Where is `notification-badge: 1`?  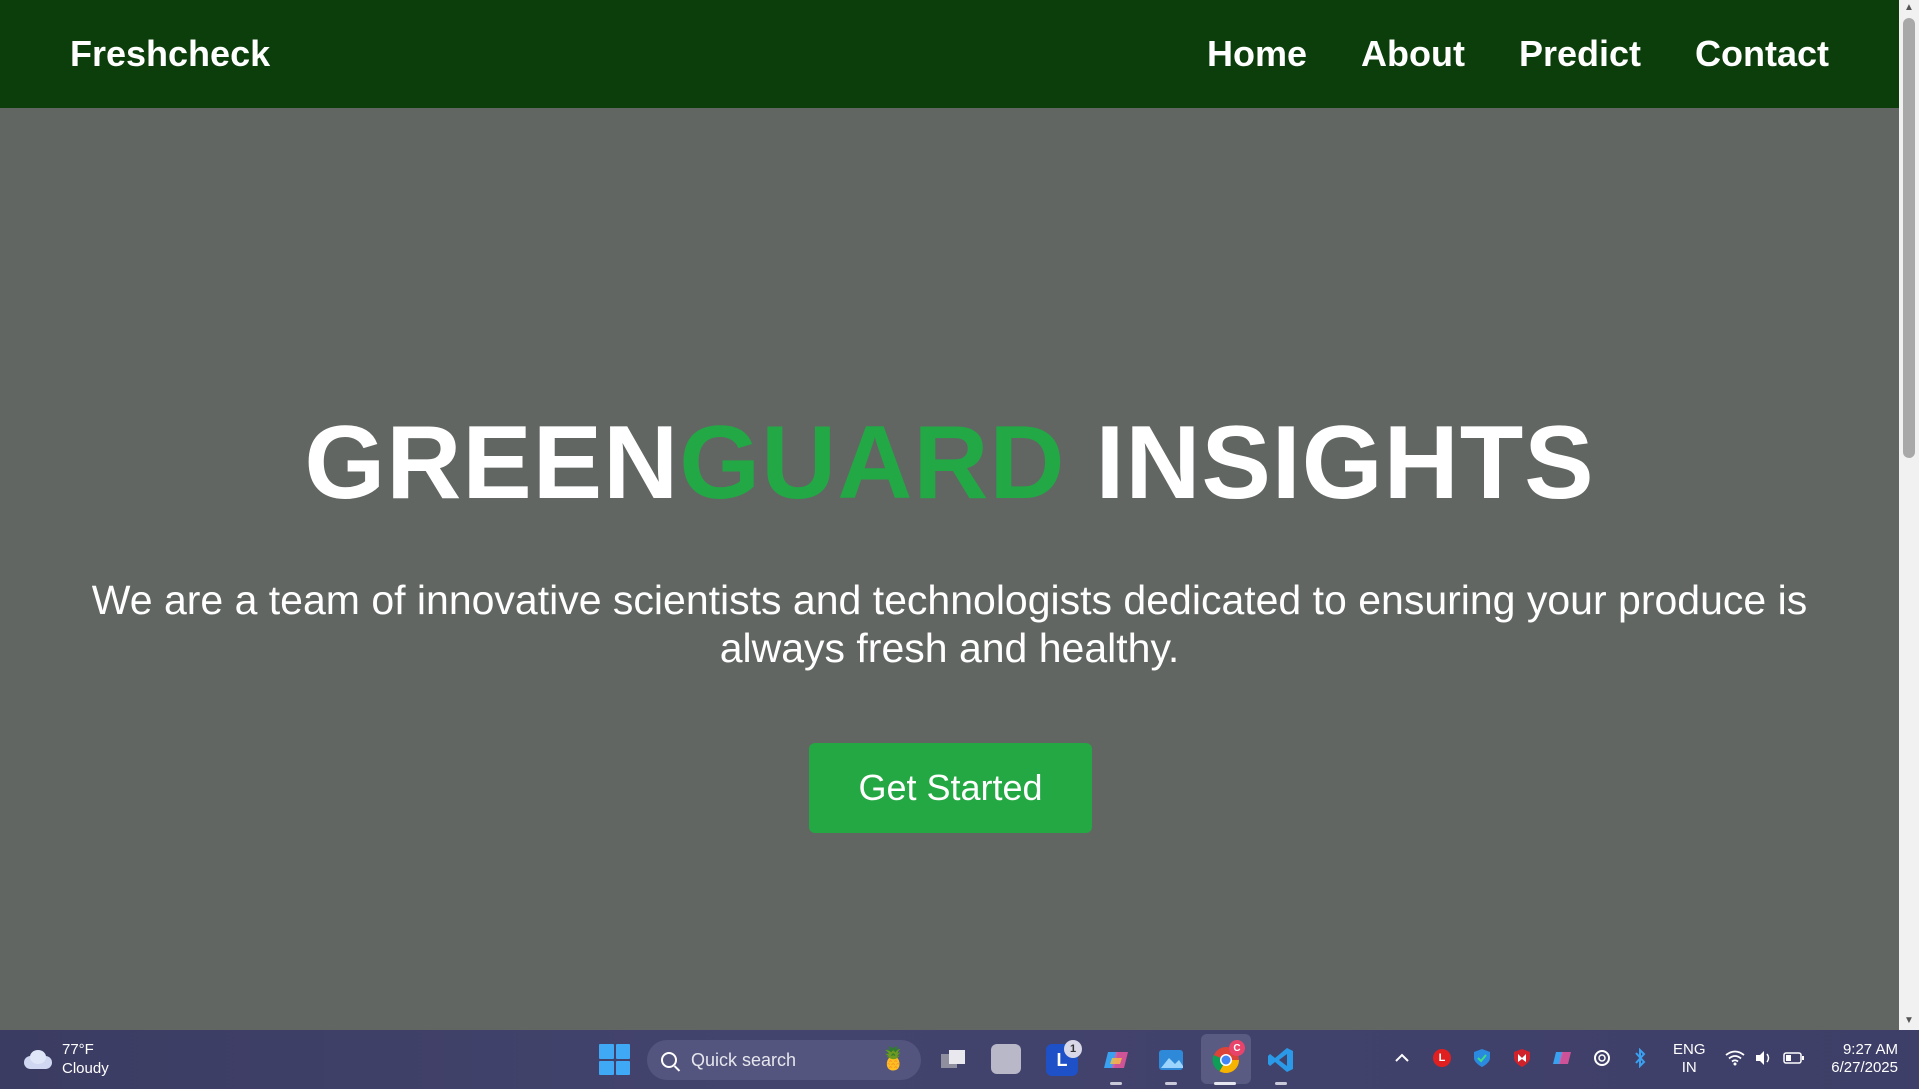
notification-badge: 1 is located at coordinates (1073, 1049).